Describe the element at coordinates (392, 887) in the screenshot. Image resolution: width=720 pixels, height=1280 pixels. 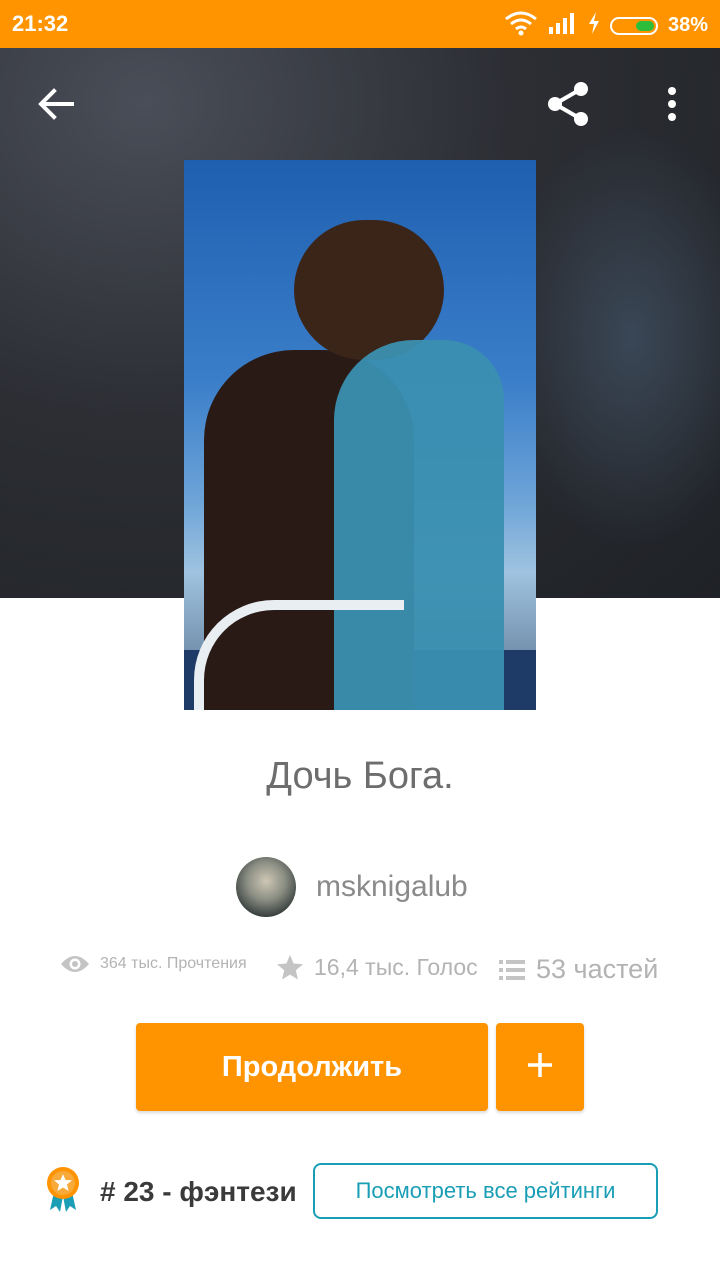
I see `author-name: msknigalub` at that location.